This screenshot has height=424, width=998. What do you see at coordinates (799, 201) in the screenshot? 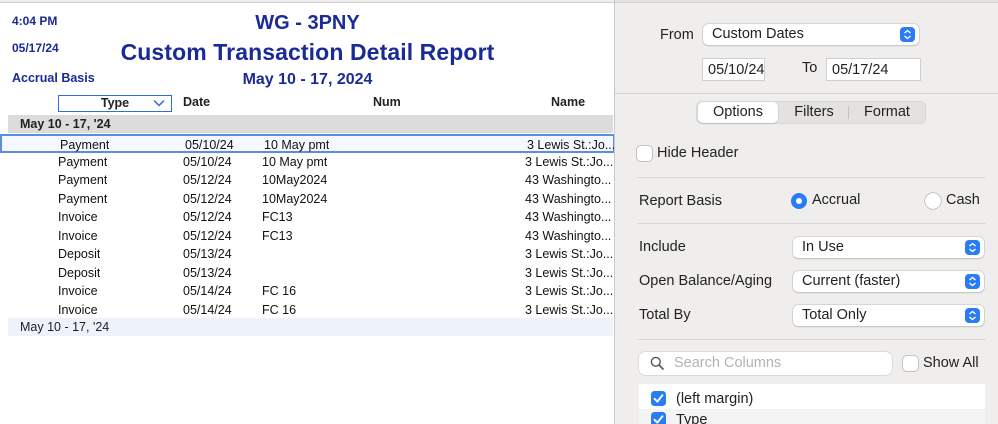
I see `accrual-radio` at bounding box center [799, 201].